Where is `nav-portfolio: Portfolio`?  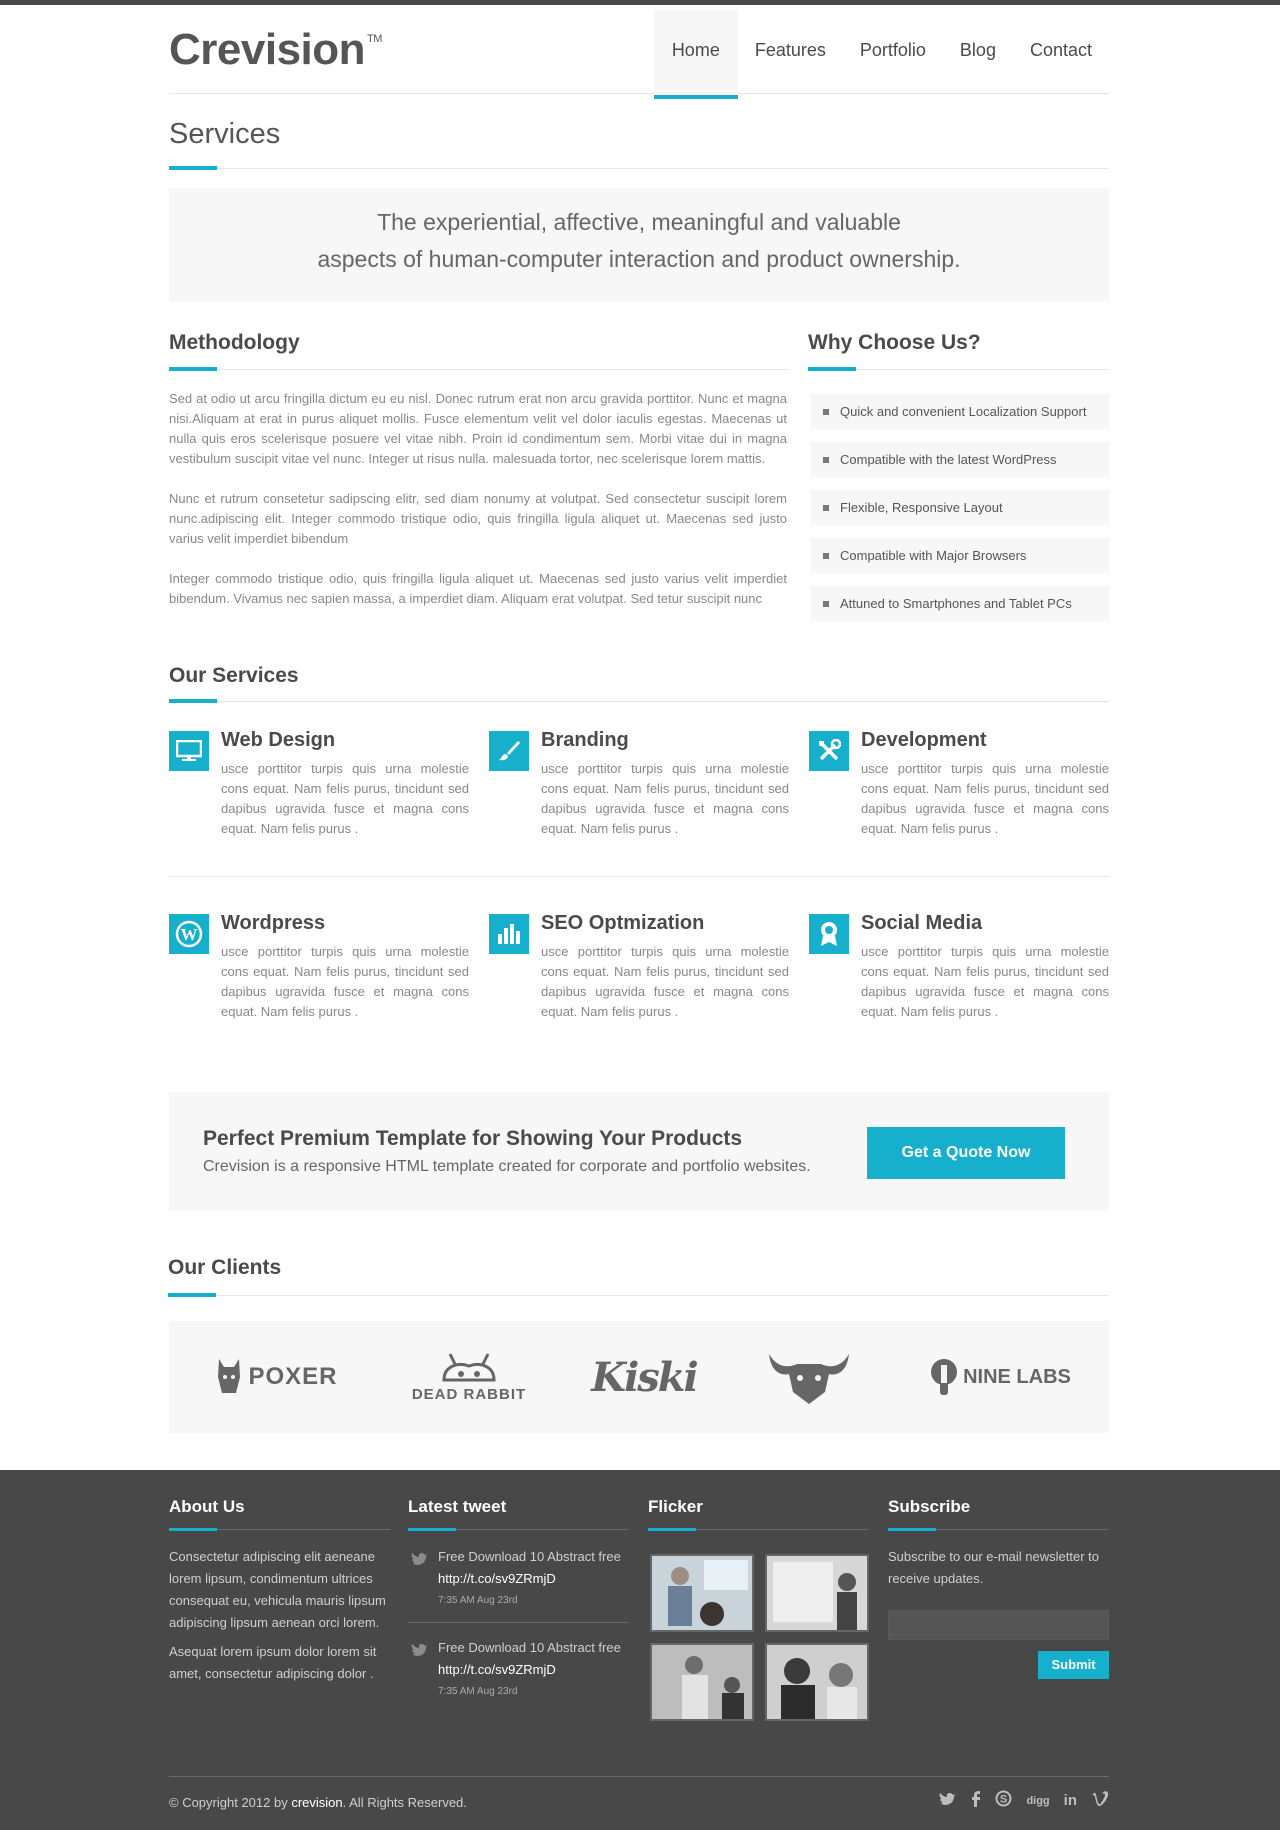
nav-portfolio: Portfolio is located at coordinates (893, 54).